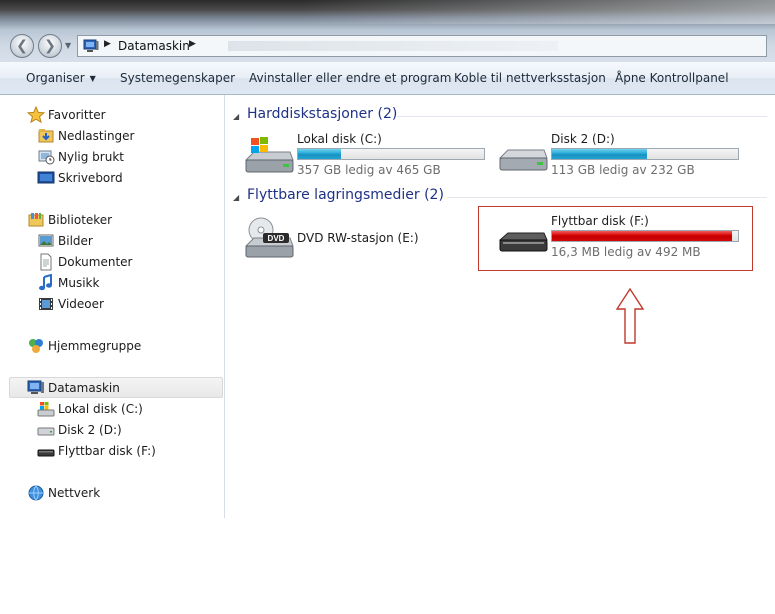 Image resolution: width=775 pixels, height=614 pixels. I want to click on annotation-highlight-box, so click(615, 238).